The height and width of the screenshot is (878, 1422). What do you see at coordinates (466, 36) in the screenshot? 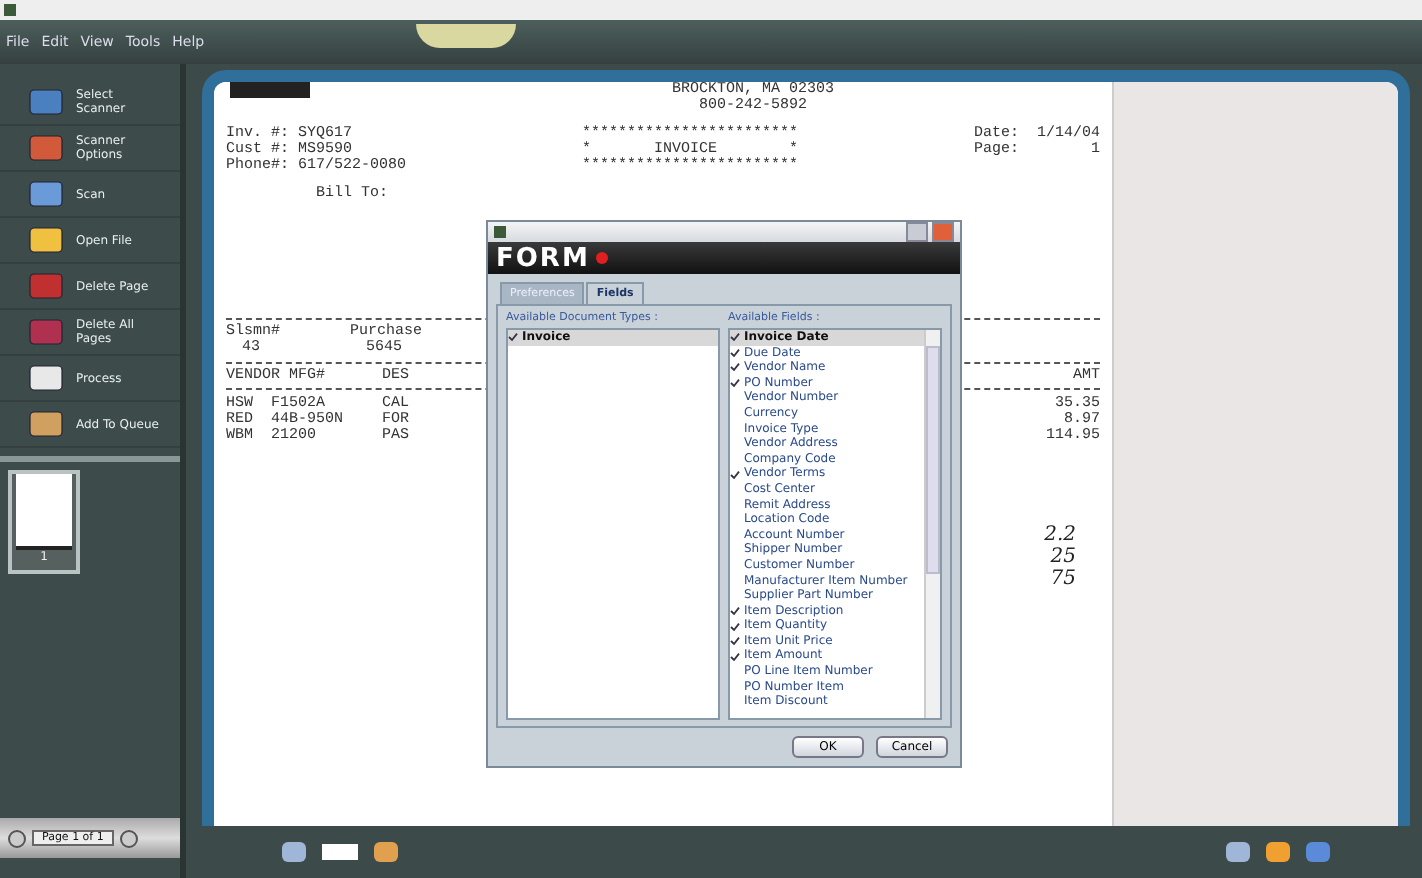
I see `mode-button` at bounding box center [466, 36].